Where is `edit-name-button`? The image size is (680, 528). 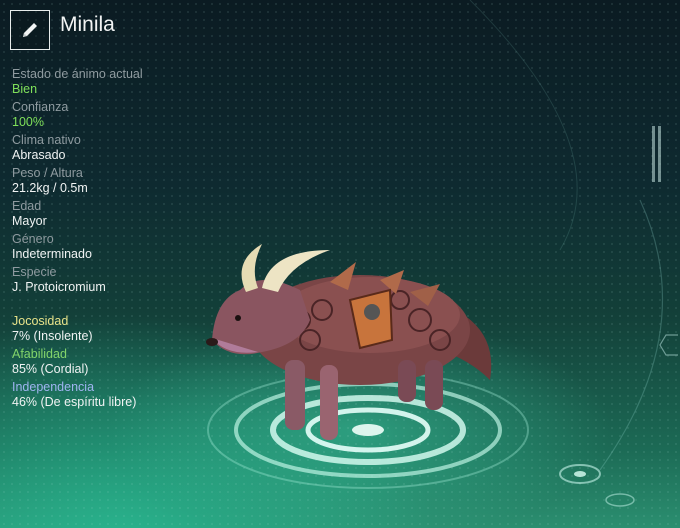 edit-name-button is located at coordinates (30, 30).